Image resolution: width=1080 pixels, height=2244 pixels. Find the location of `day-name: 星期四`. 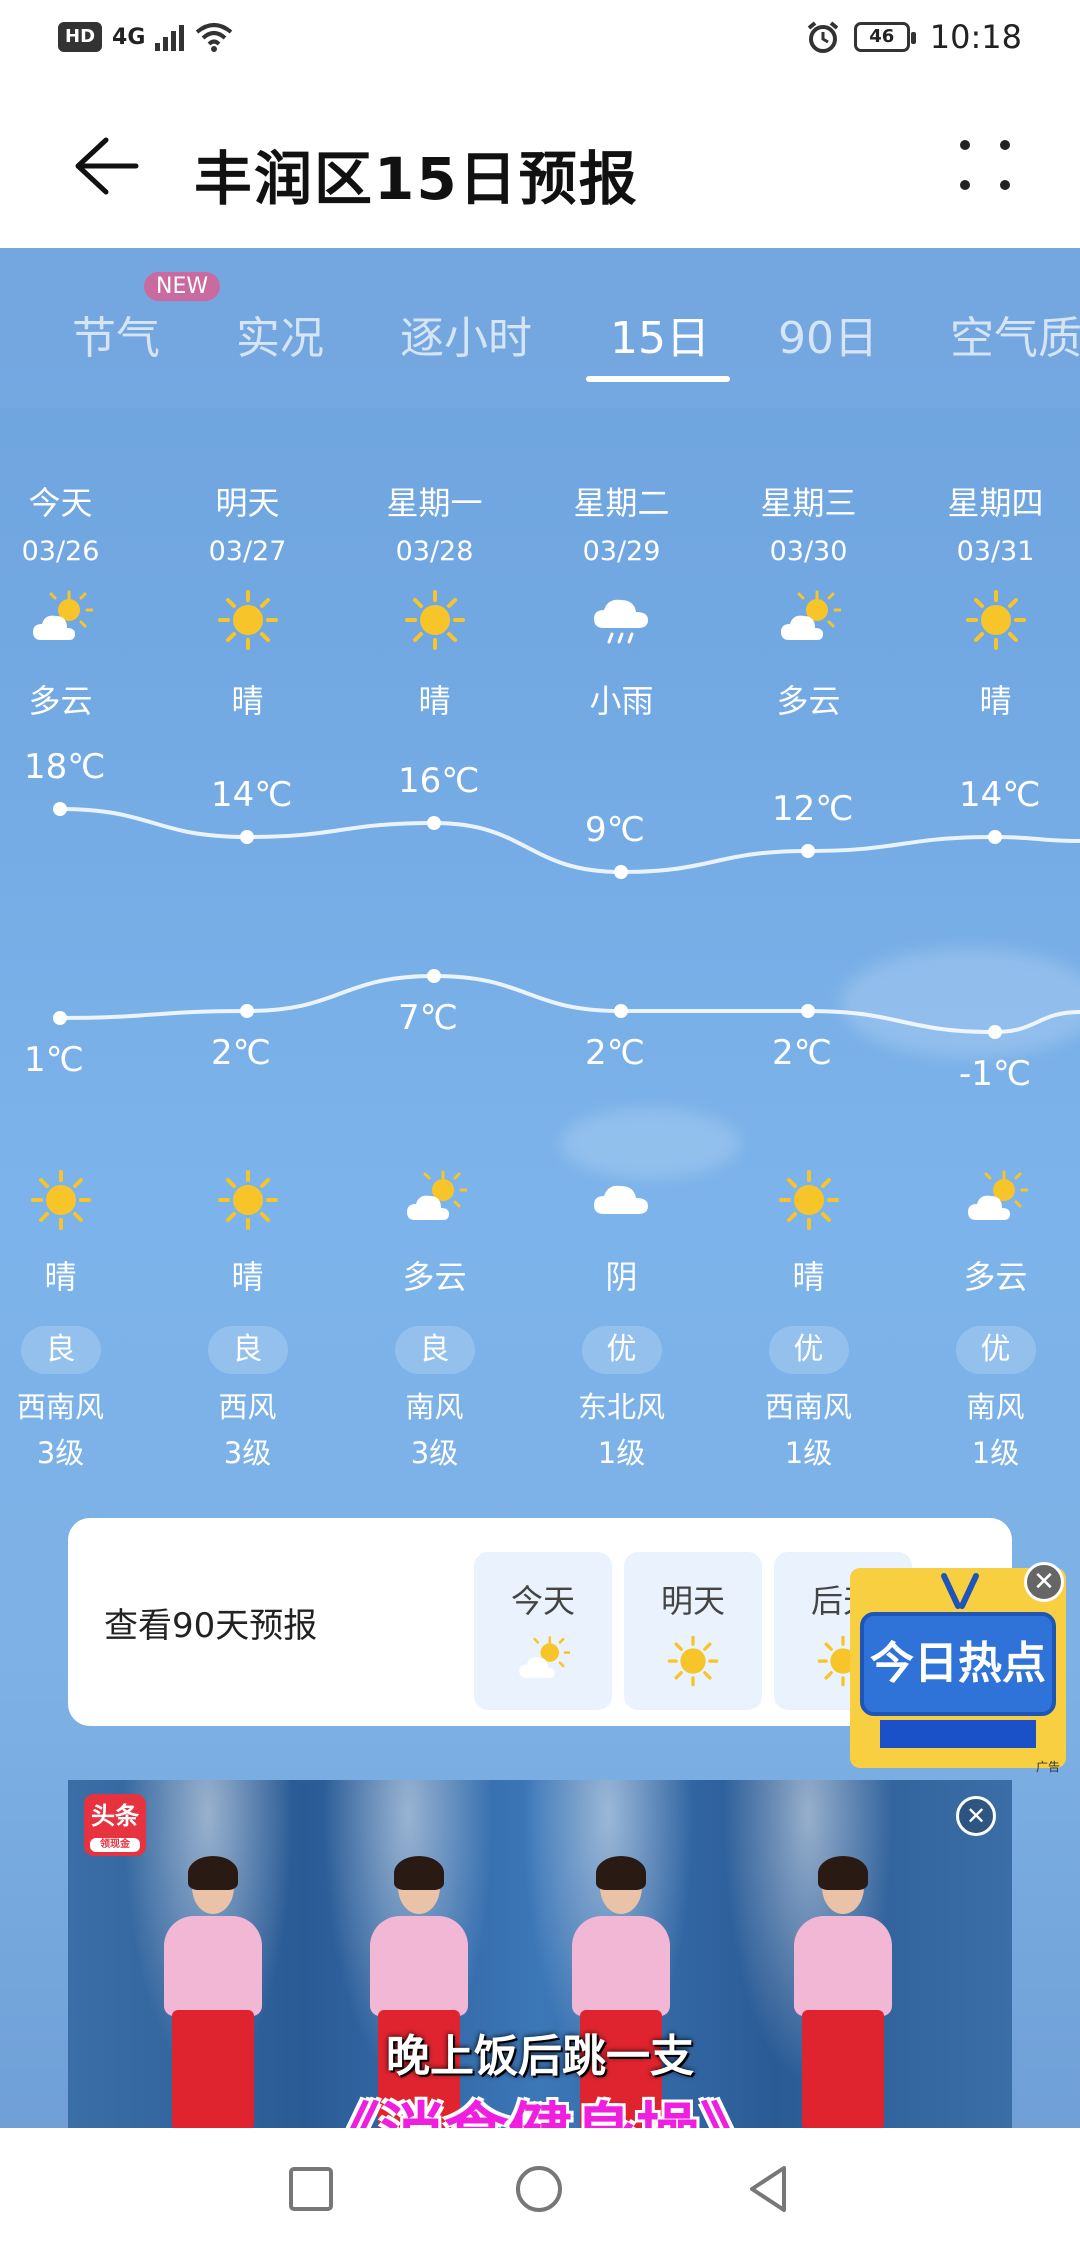

day-name: 星期四 is located at coordinates (995, 503).